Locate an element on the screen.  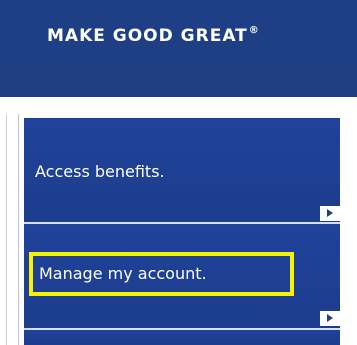
right-gutter is located at coordinates (350, 221).